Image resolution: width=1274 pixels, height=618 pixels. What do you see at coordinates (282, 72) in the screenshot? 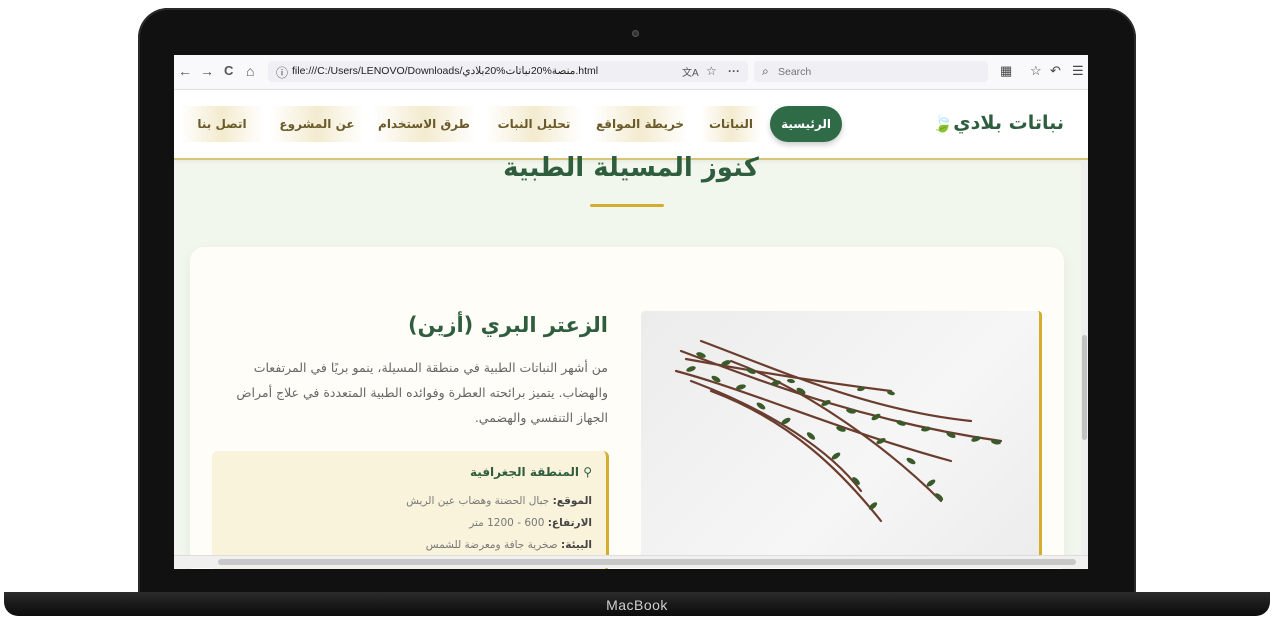
I see `page-info-icon: ⓘ` at bounding box center [282, 72].